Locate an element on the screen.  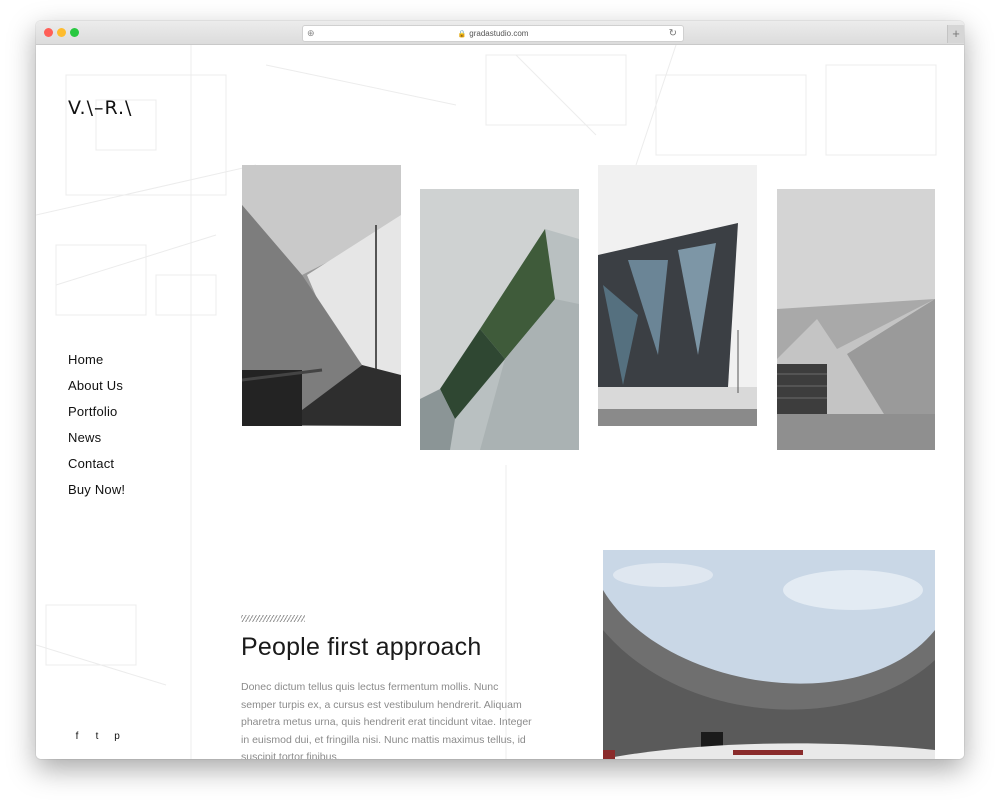
minimize-window-button is located at coordinates (61, 32).